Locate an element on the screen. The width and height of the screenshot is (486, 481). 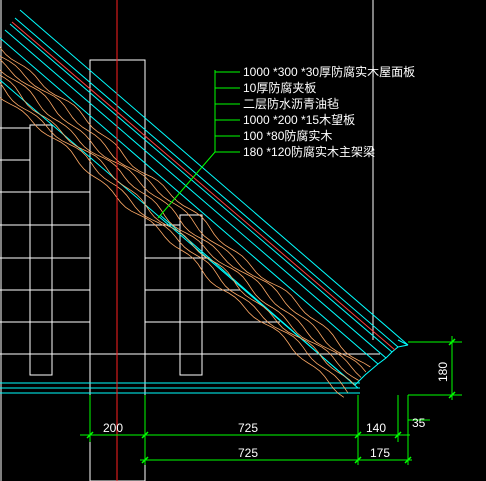
callout-label-waterproof-felt: 二层防水沥青油毡 is located at coordinates (291, 103).